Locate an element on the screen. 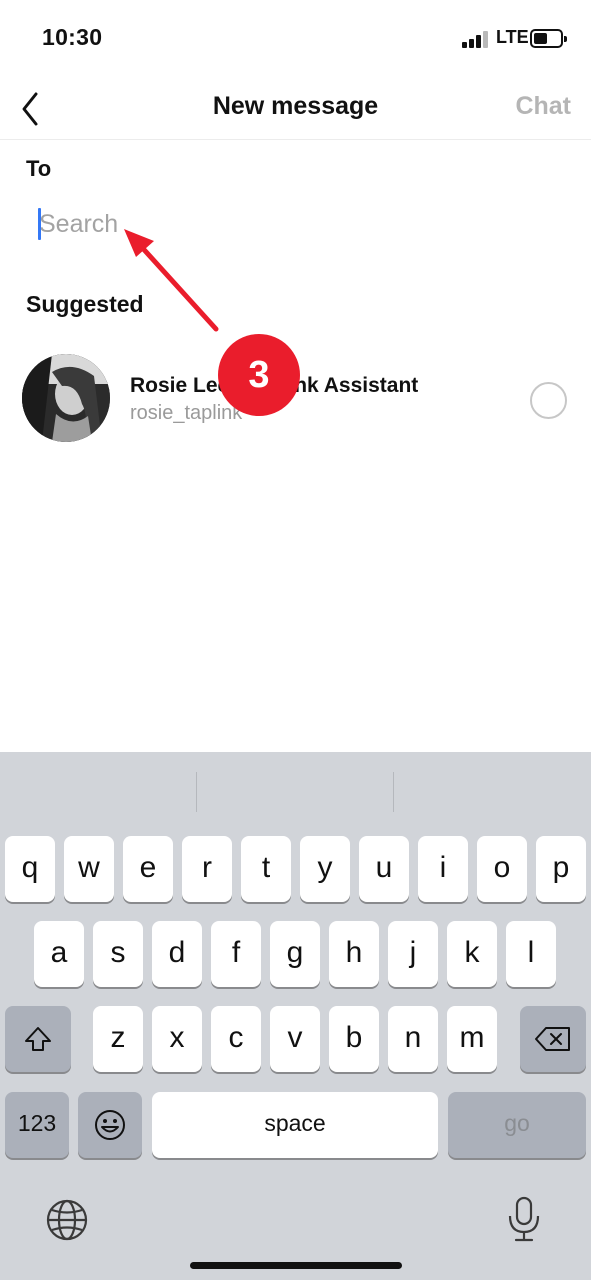 Image resolution: width=591 pixels, height=1280 pixels. page-title: New message is located at coordinates (295, 106).